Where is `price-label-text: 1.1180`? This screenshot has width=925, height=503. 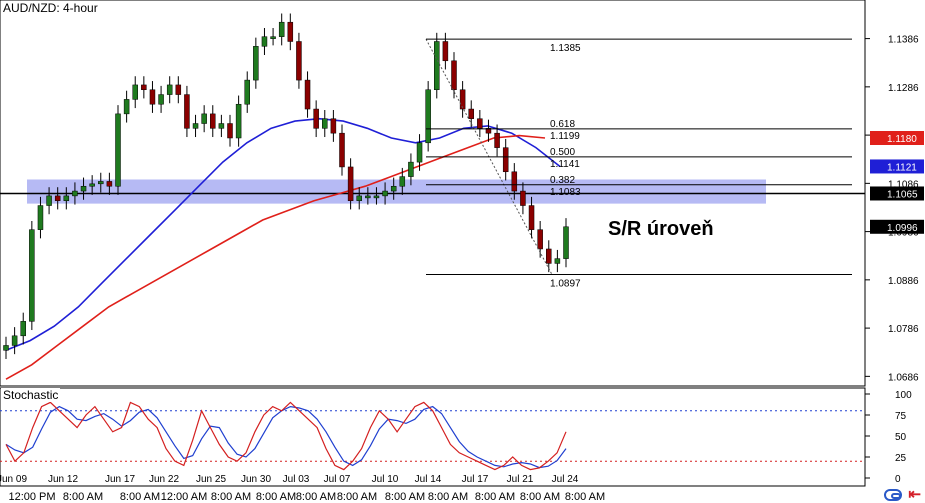
price-label-text: 1.1180 is located at coordinates (902, 139).